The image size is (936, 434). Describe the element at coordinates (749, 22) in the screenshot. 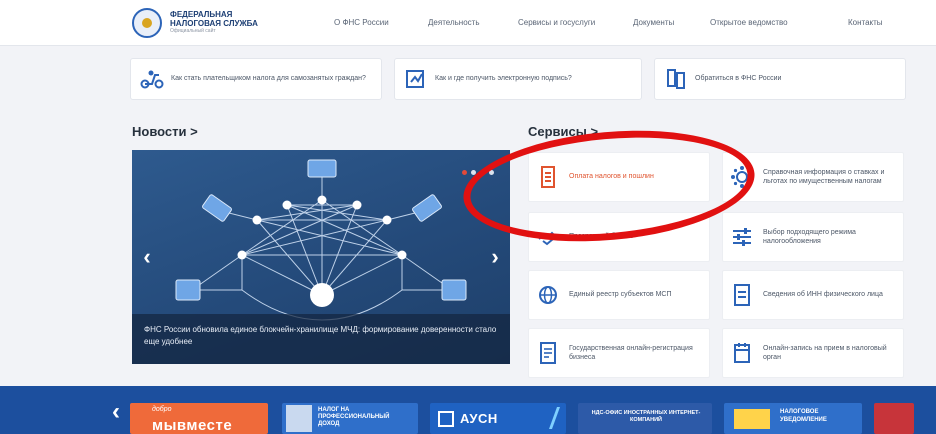

I see `nav-open-agency: Открытое ведомство` at that location.